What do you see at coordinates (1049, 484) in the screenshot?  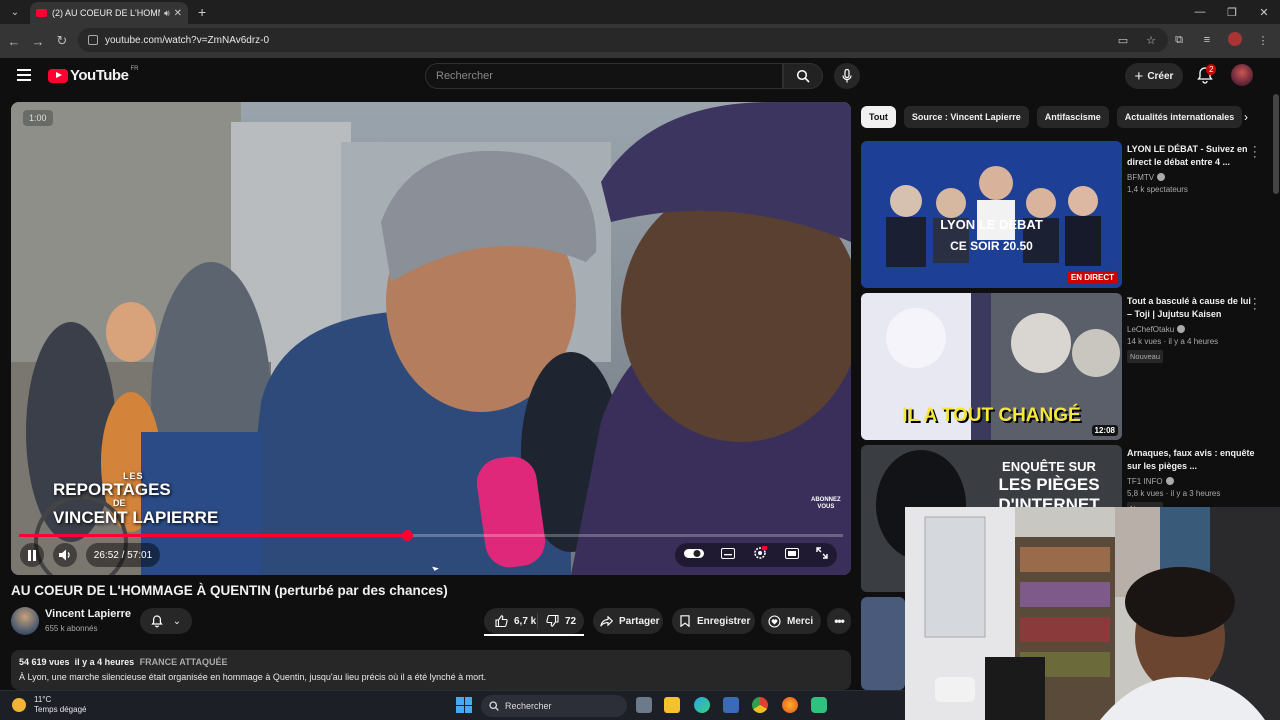 I see `thumb-title-2: LES PIÈGES` at bounding box center [1049, 484].